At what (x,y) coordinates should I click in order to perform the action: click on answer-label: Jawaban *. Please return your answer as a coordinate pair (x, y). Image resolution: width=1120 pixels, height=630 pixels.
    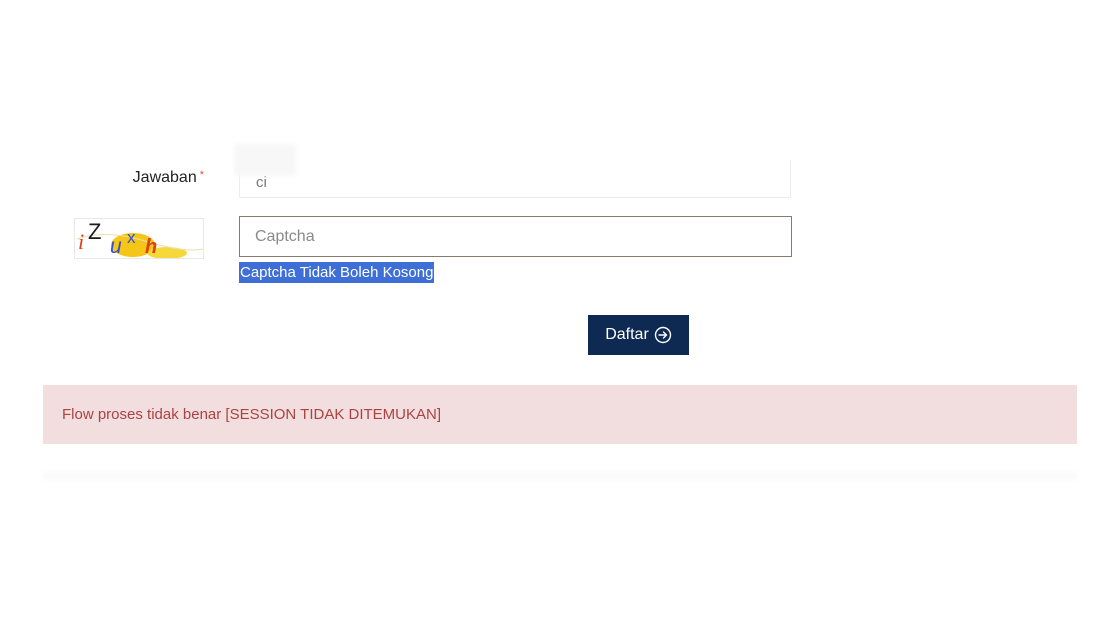
    Looking at the image, I should click on (152, 178).